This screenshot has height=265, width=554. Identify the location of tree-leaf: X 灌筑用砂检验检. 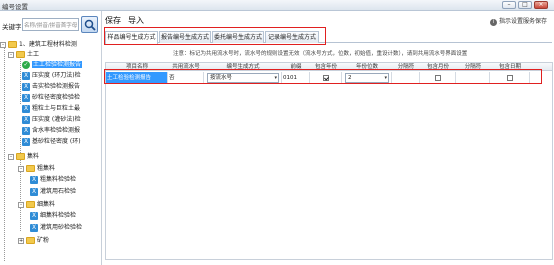
(56, 228).